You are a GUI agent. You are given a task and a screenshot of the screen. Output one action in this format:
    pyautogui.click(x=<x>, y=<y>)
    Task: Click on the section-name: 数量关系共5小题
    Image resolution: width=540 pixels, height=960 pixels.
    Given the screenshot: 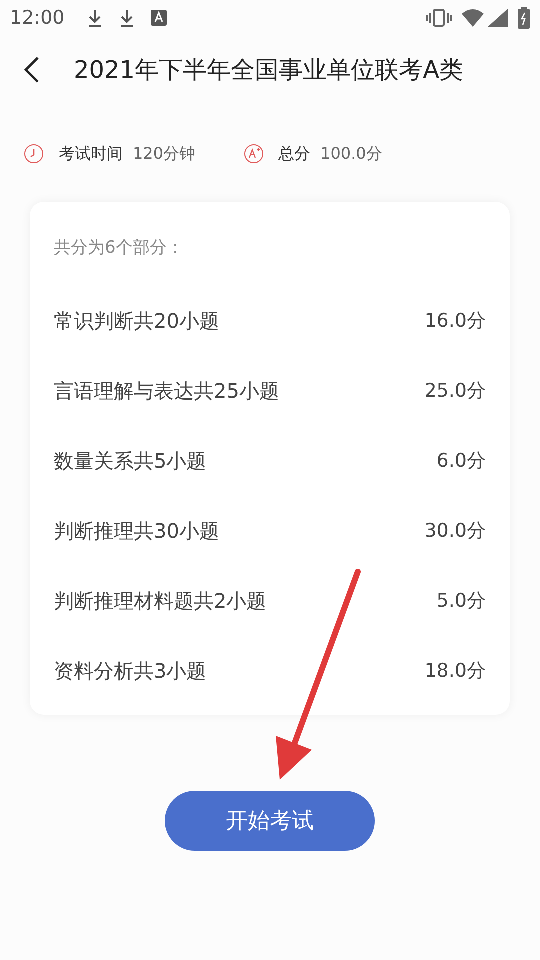 What is the action you would take?
    pyautogui.click(x=130, y=461)
    